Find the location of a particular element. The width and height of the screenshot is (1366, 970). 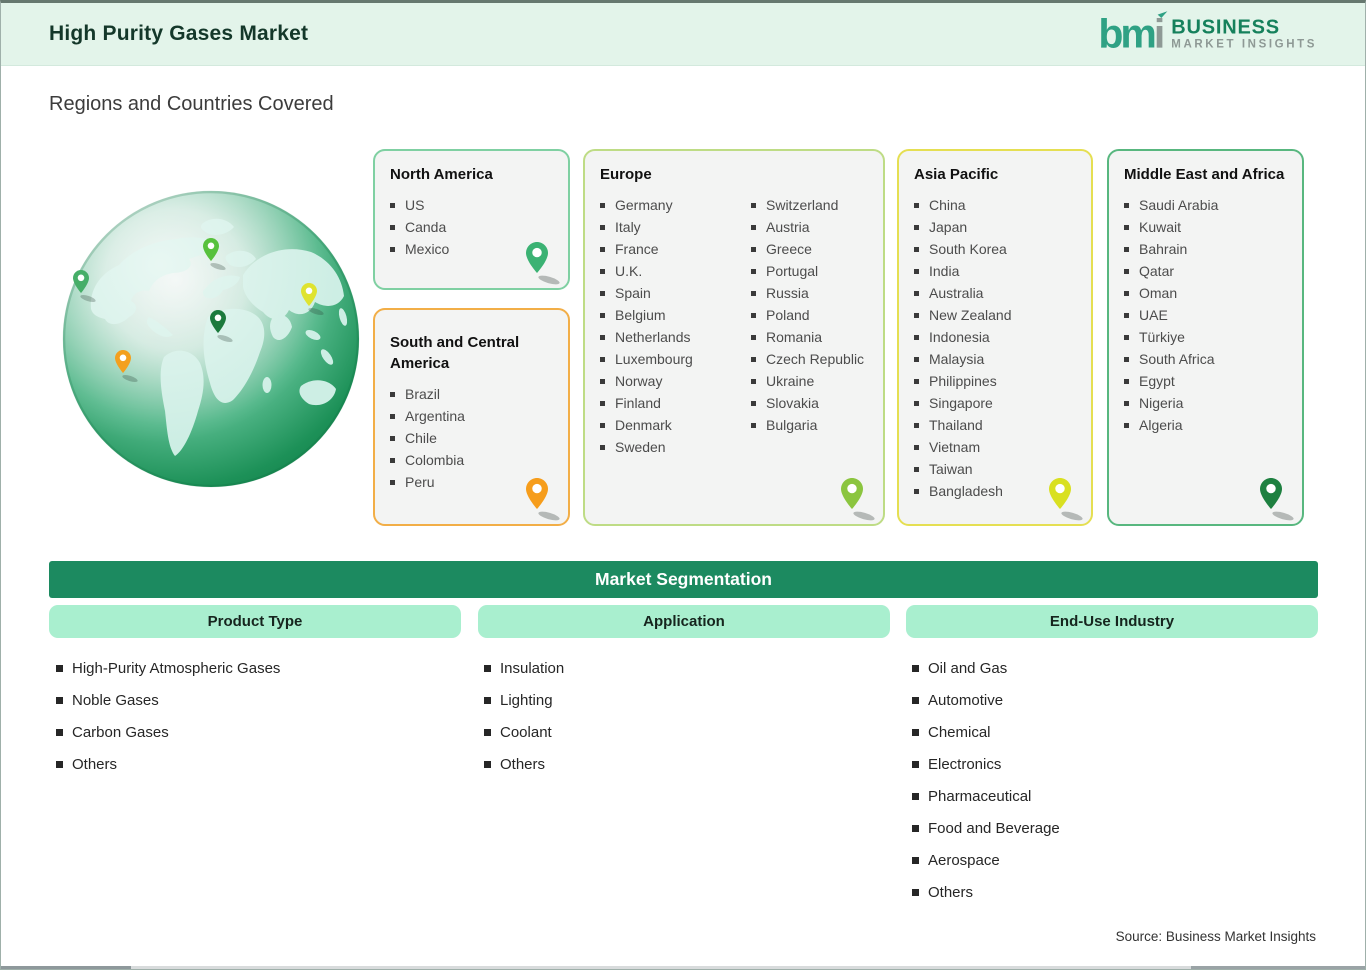

list-item: Greece is located at coordinates (807, 249).